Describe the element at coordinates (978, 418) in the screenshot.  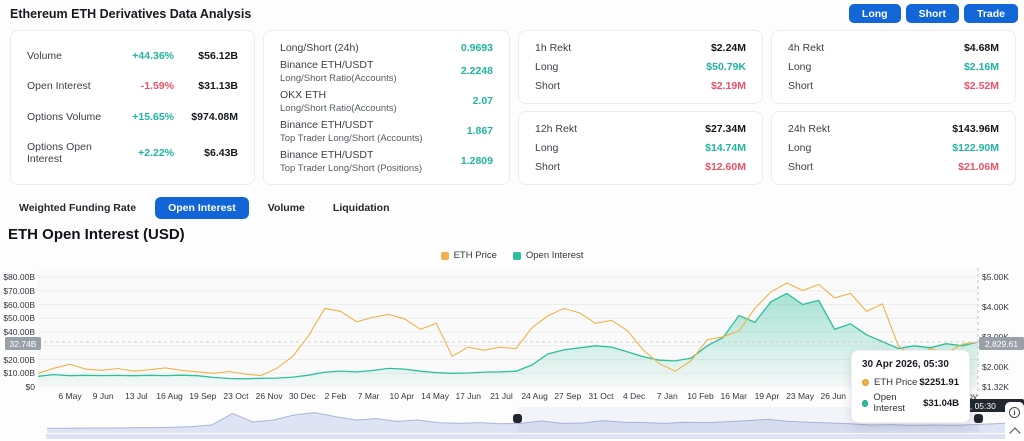
I see `navigator-right-handle` at that location.